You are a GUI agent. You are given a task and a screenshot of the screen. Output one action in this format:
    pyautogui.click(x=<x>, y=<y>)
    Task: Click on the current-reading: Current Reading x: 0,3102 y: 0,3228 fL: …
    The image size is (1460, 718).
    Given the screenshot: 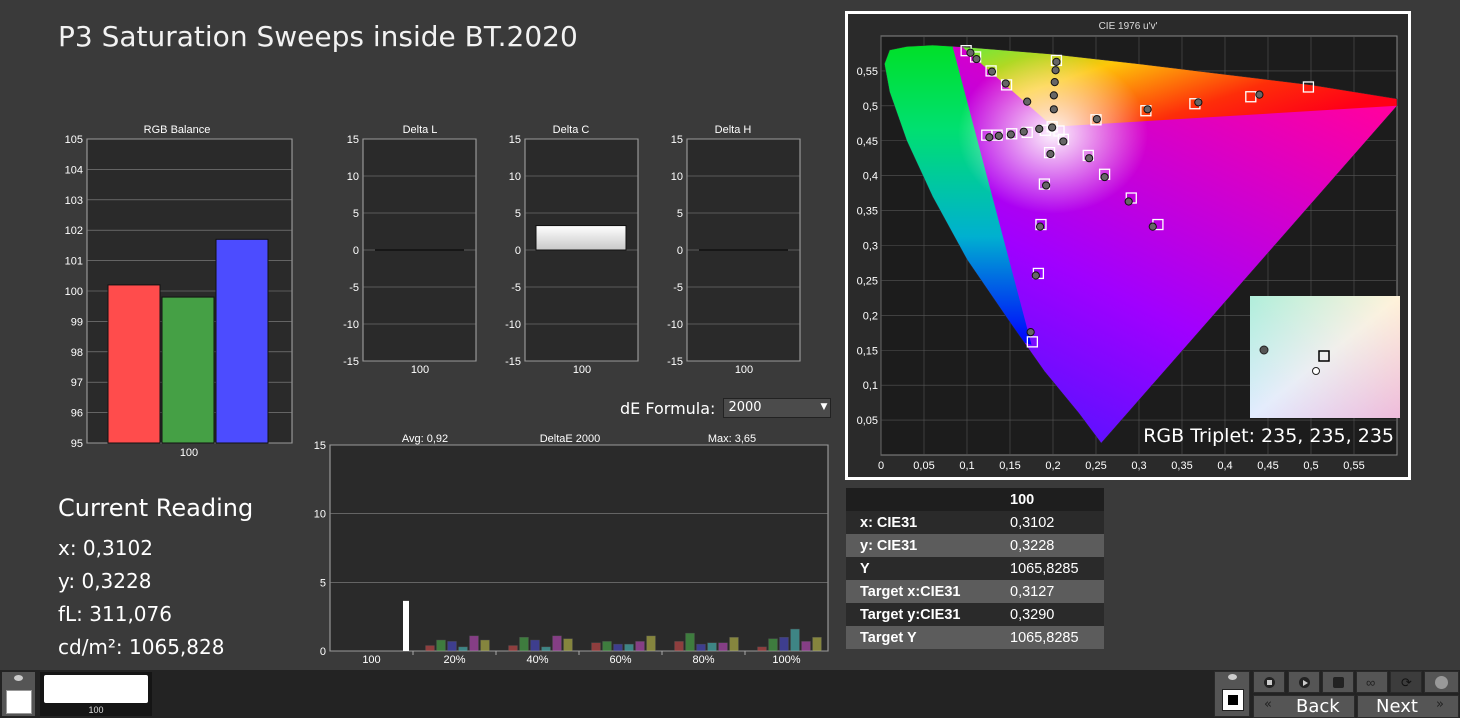 What is the action you would take?
    pyautogui.click(x=155, y=579)
    